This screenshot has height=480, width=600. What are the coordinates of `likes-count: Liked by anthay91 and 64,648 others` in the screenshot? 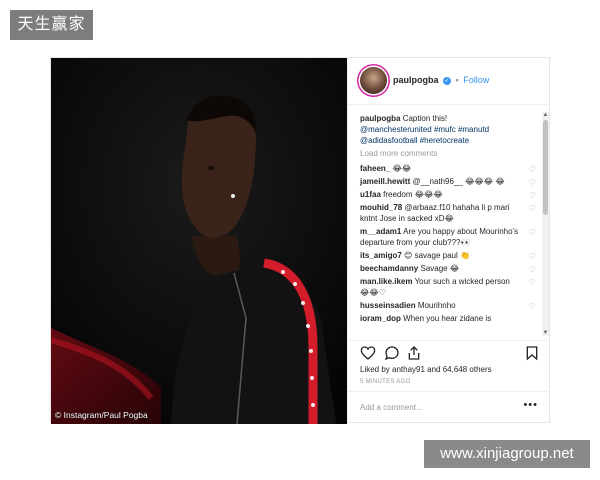 It's located at (426, 369).